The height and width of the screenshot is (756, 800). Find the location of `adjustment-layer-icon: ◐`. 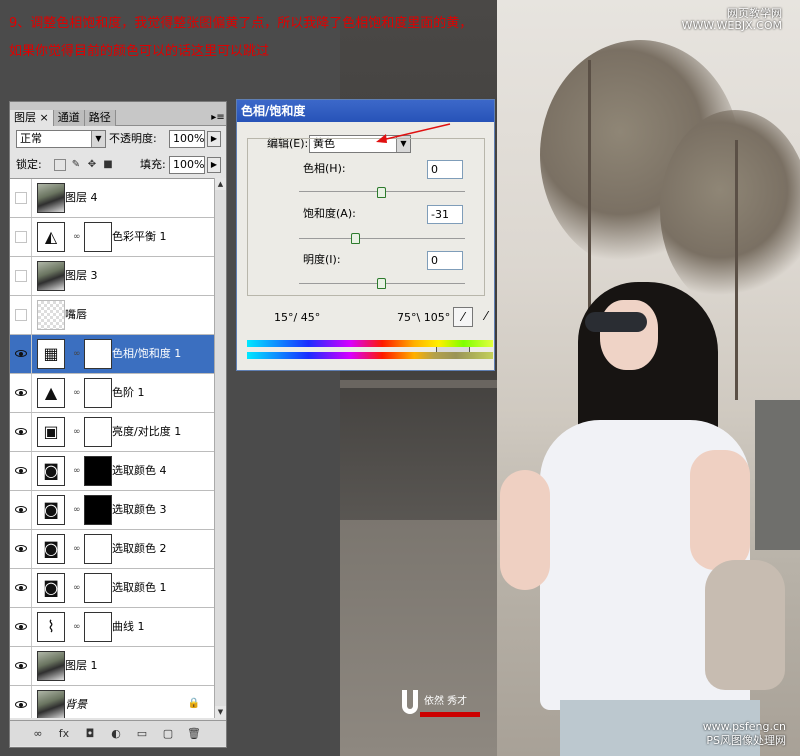

adjustment-layer-icon: ◐ is located at coordinates (116, 734).